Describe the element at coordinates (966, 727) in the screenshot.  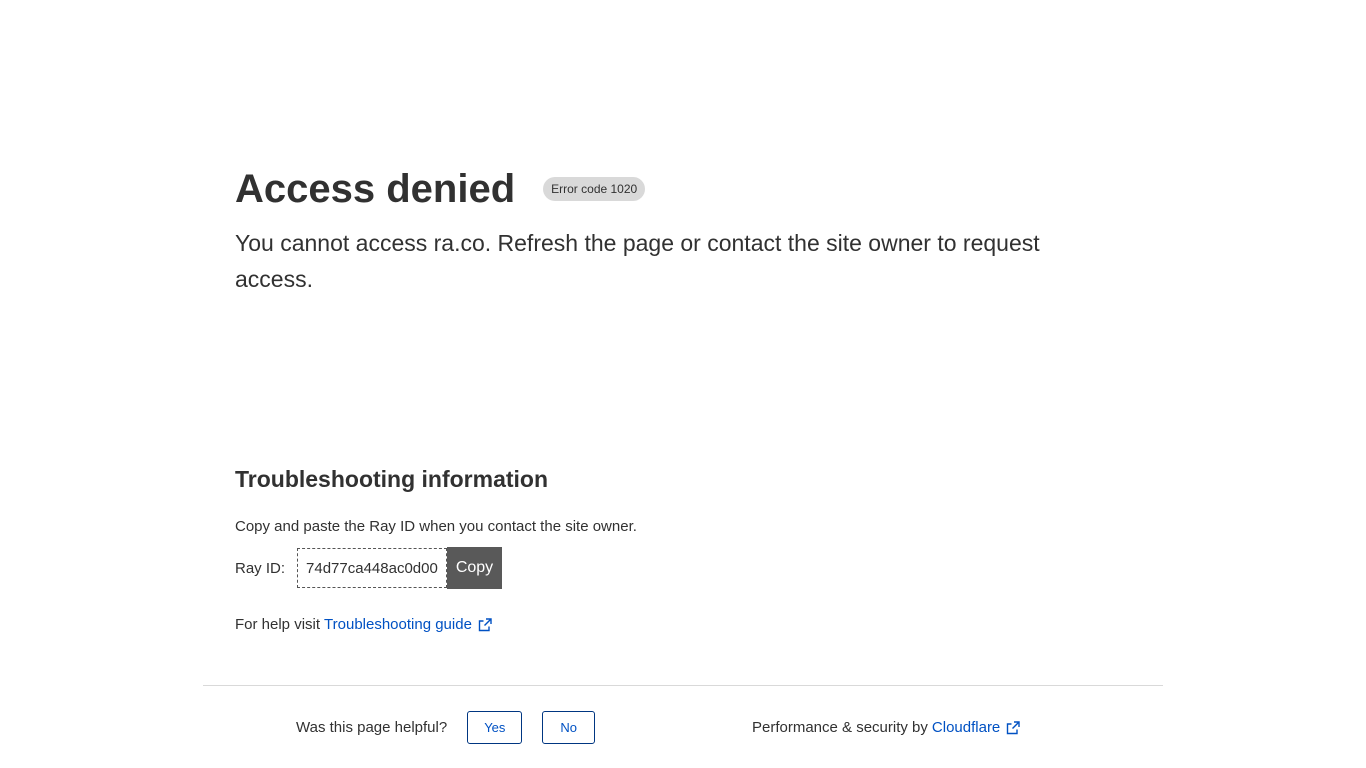
I see `cloudflare-link-label: Cloudflare` at that location.